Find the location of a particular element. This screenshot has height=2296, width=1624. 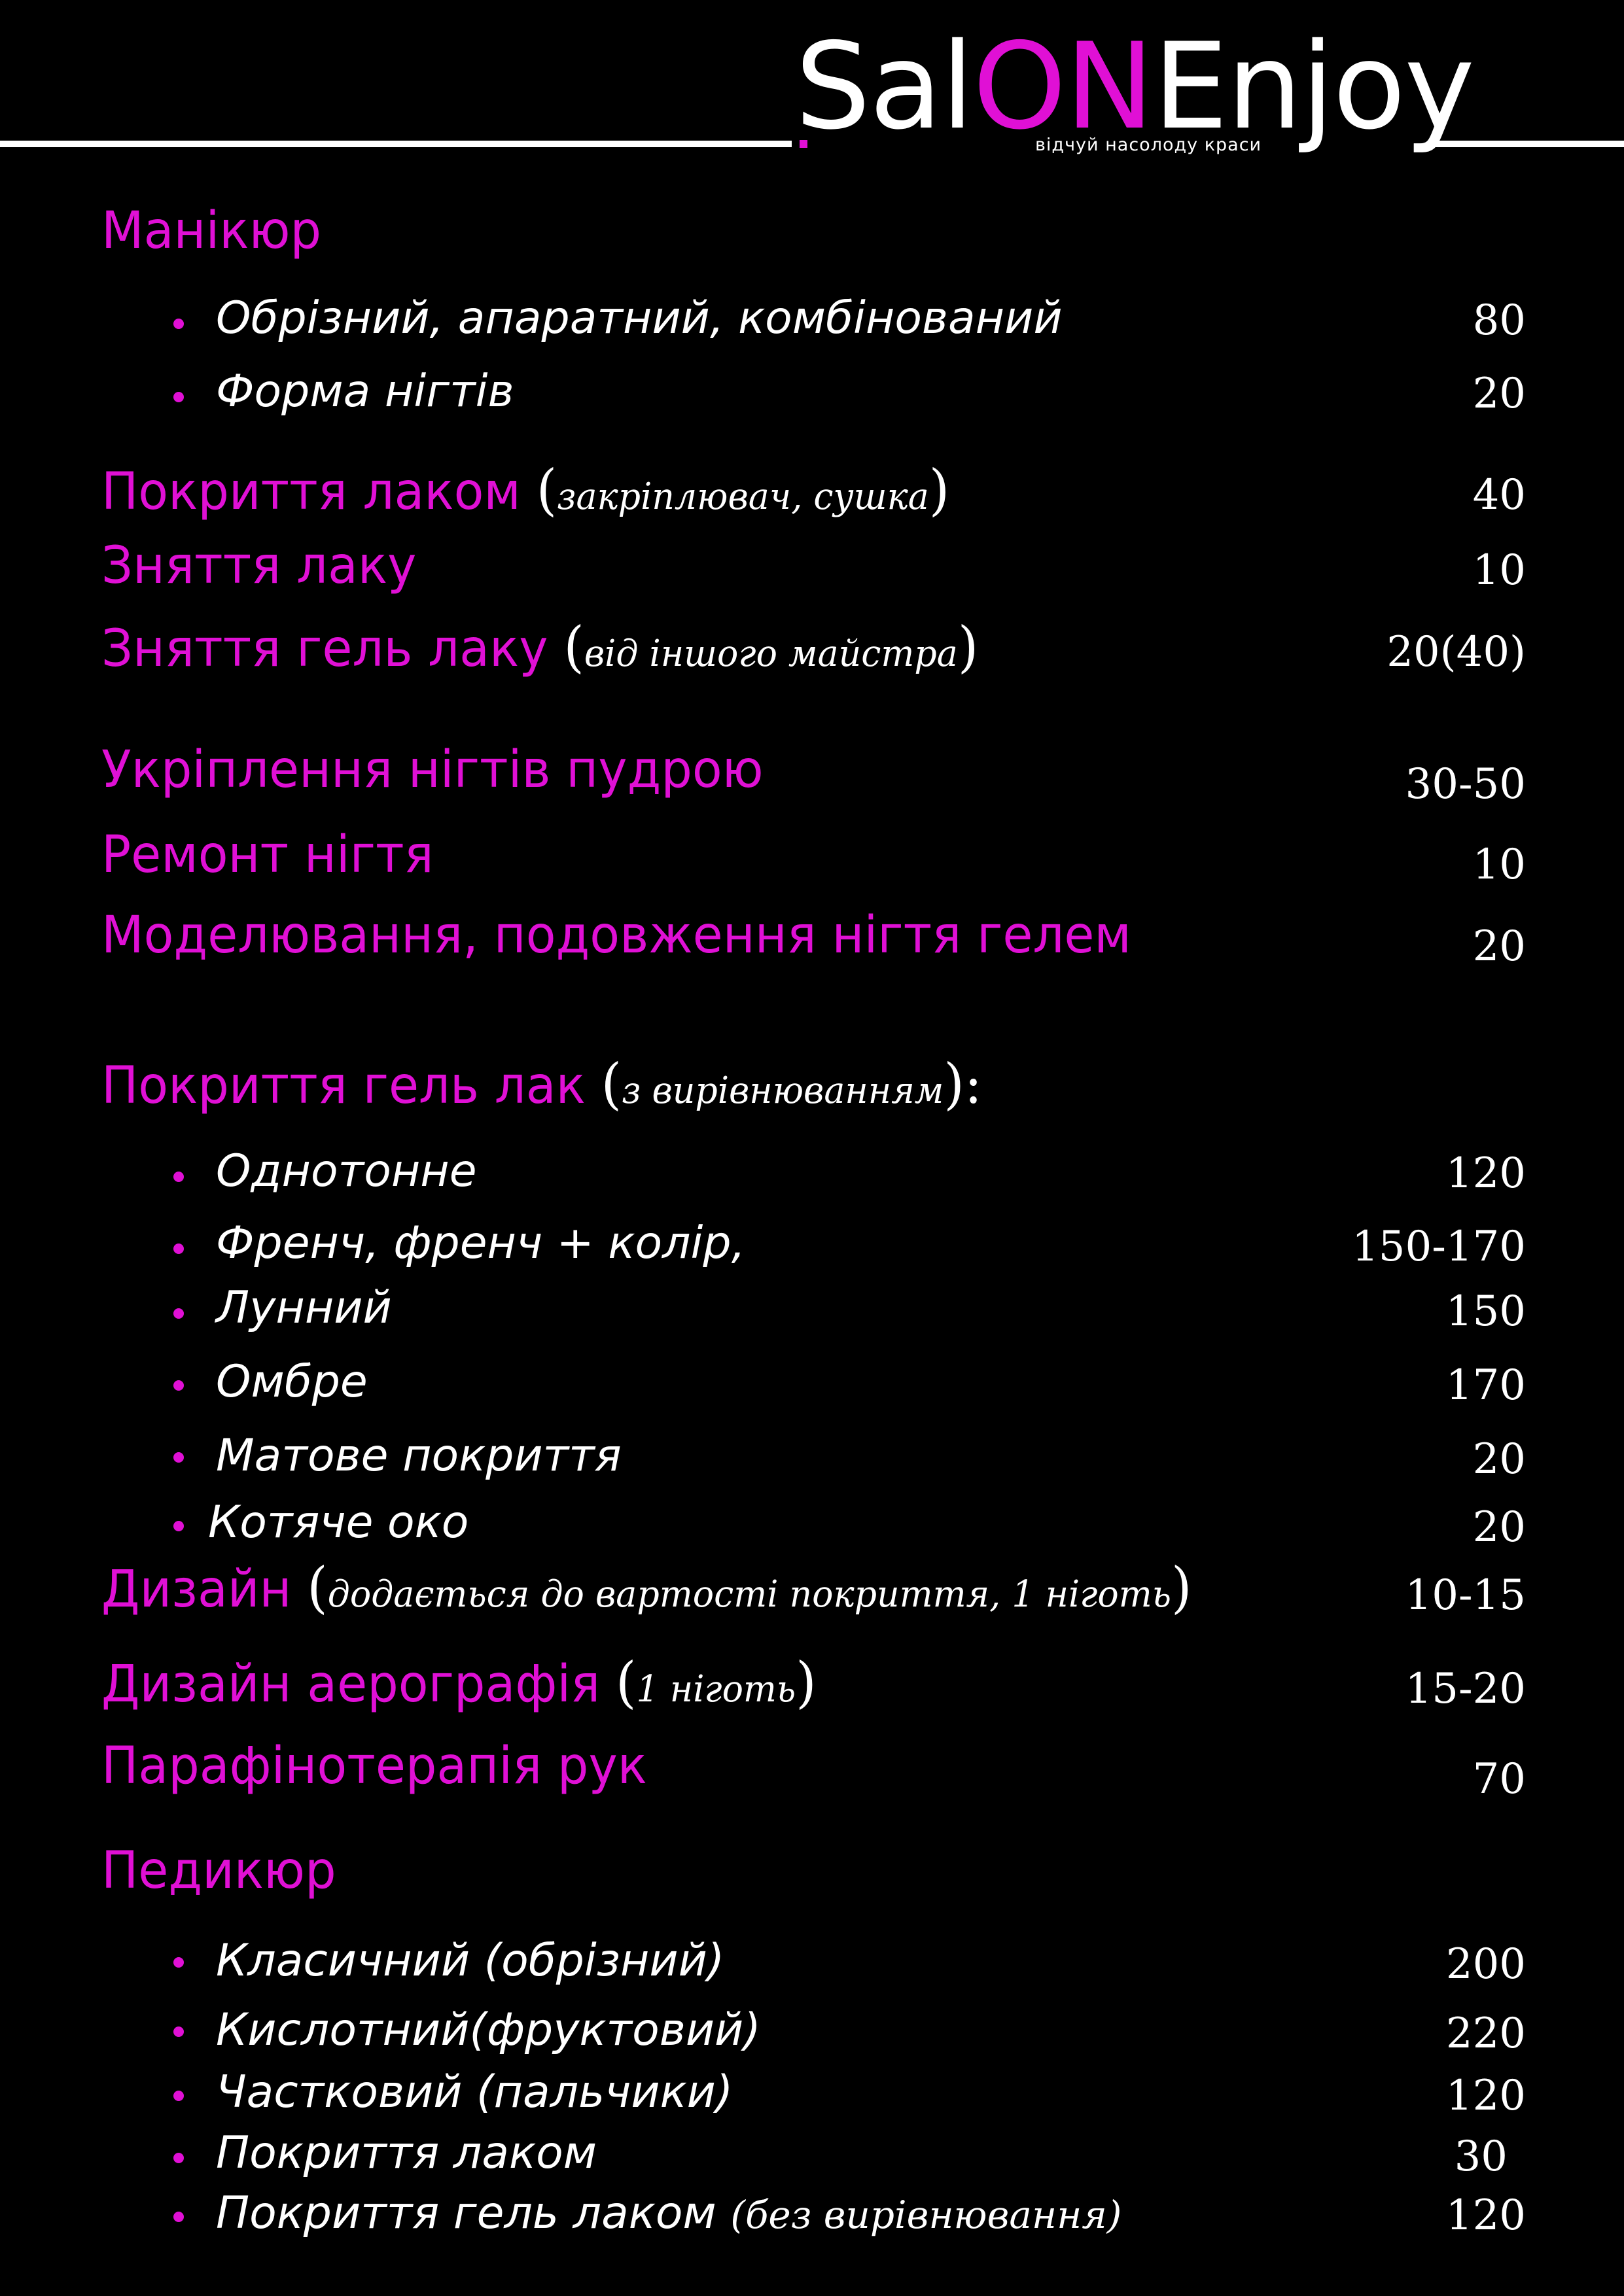

service-label: Омбре is located at coordinates (292, 1382).